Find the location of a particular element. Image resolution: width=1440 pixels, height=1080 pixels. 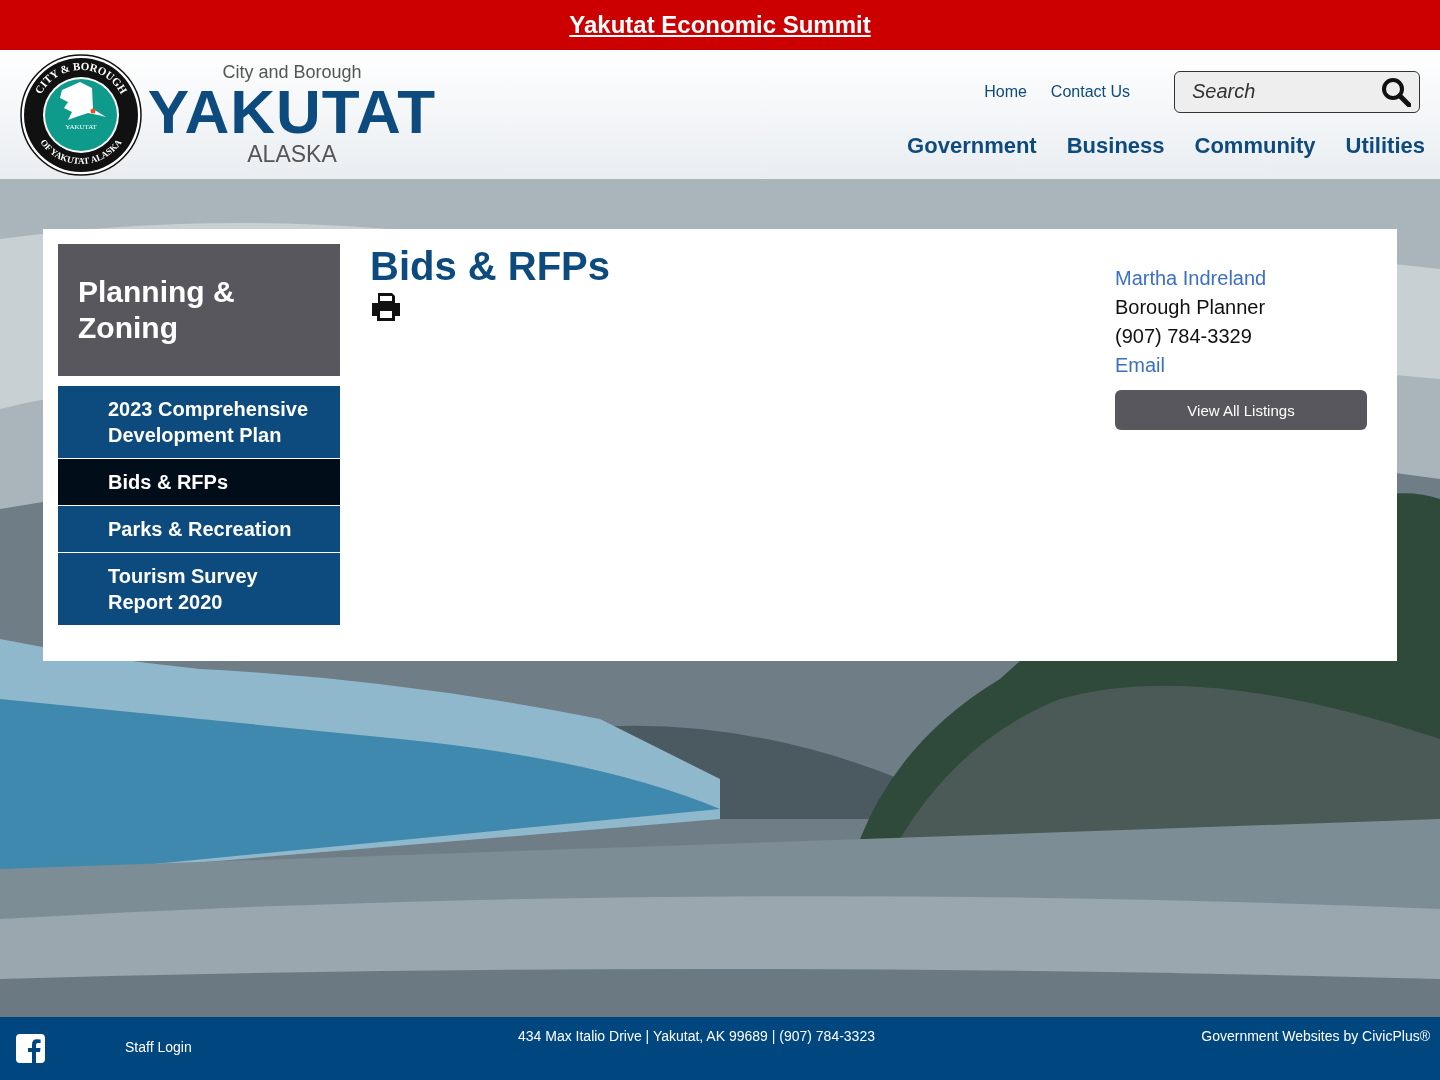

email-link: Email is located at coordinates (1140, 365).